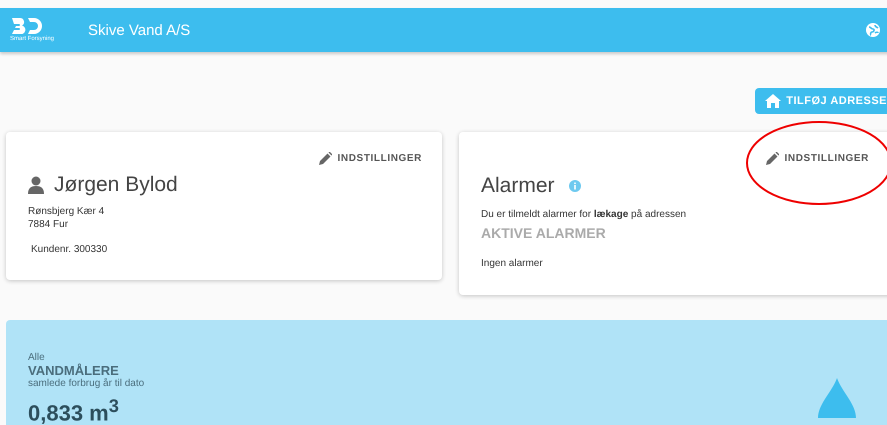  What do you see at coordinates (87, 383) in the screenshot?
I see `panel-subtitle: samlede forbrug år til dato` at bounding box center [87, 383].